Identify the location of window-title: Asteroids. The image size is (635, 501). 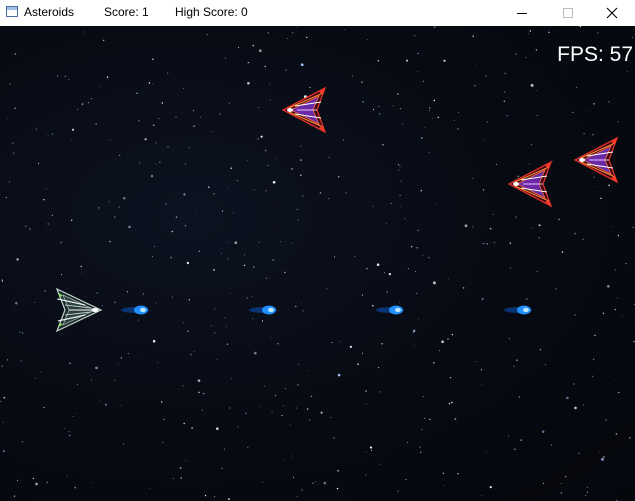
(49, 12).